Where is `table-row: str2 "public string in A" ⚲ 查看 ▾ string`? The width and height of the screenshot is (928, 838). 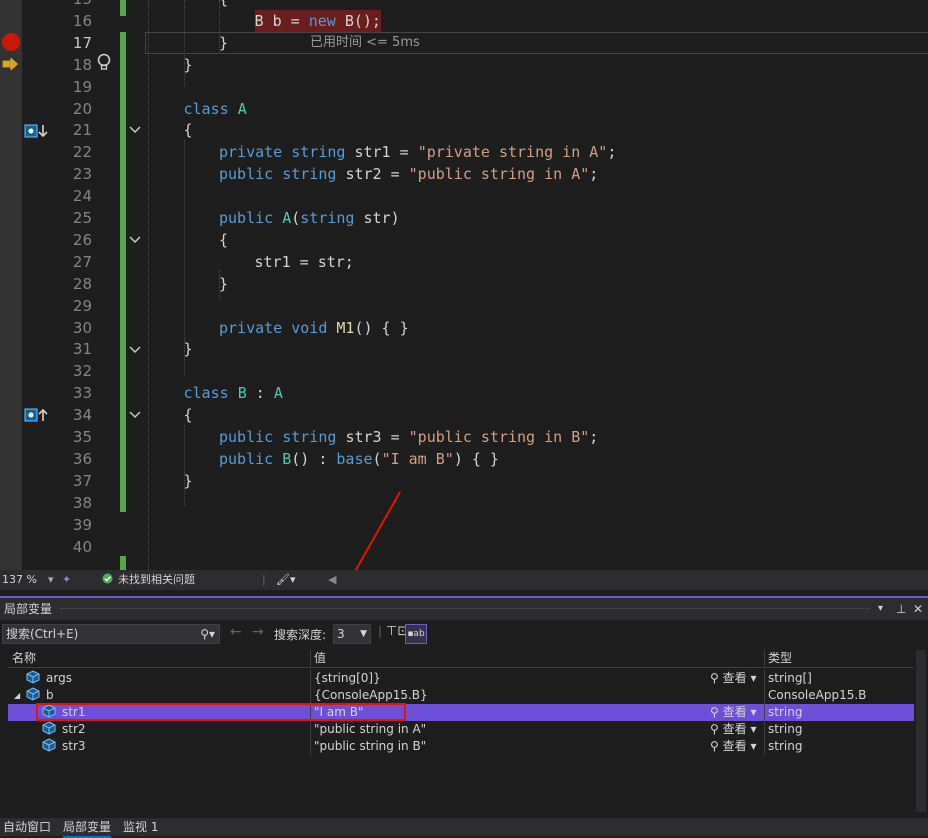 table-row: str2 "public string in A" ⚲ 查看 ▾ string is located at coordinates (461, 729).